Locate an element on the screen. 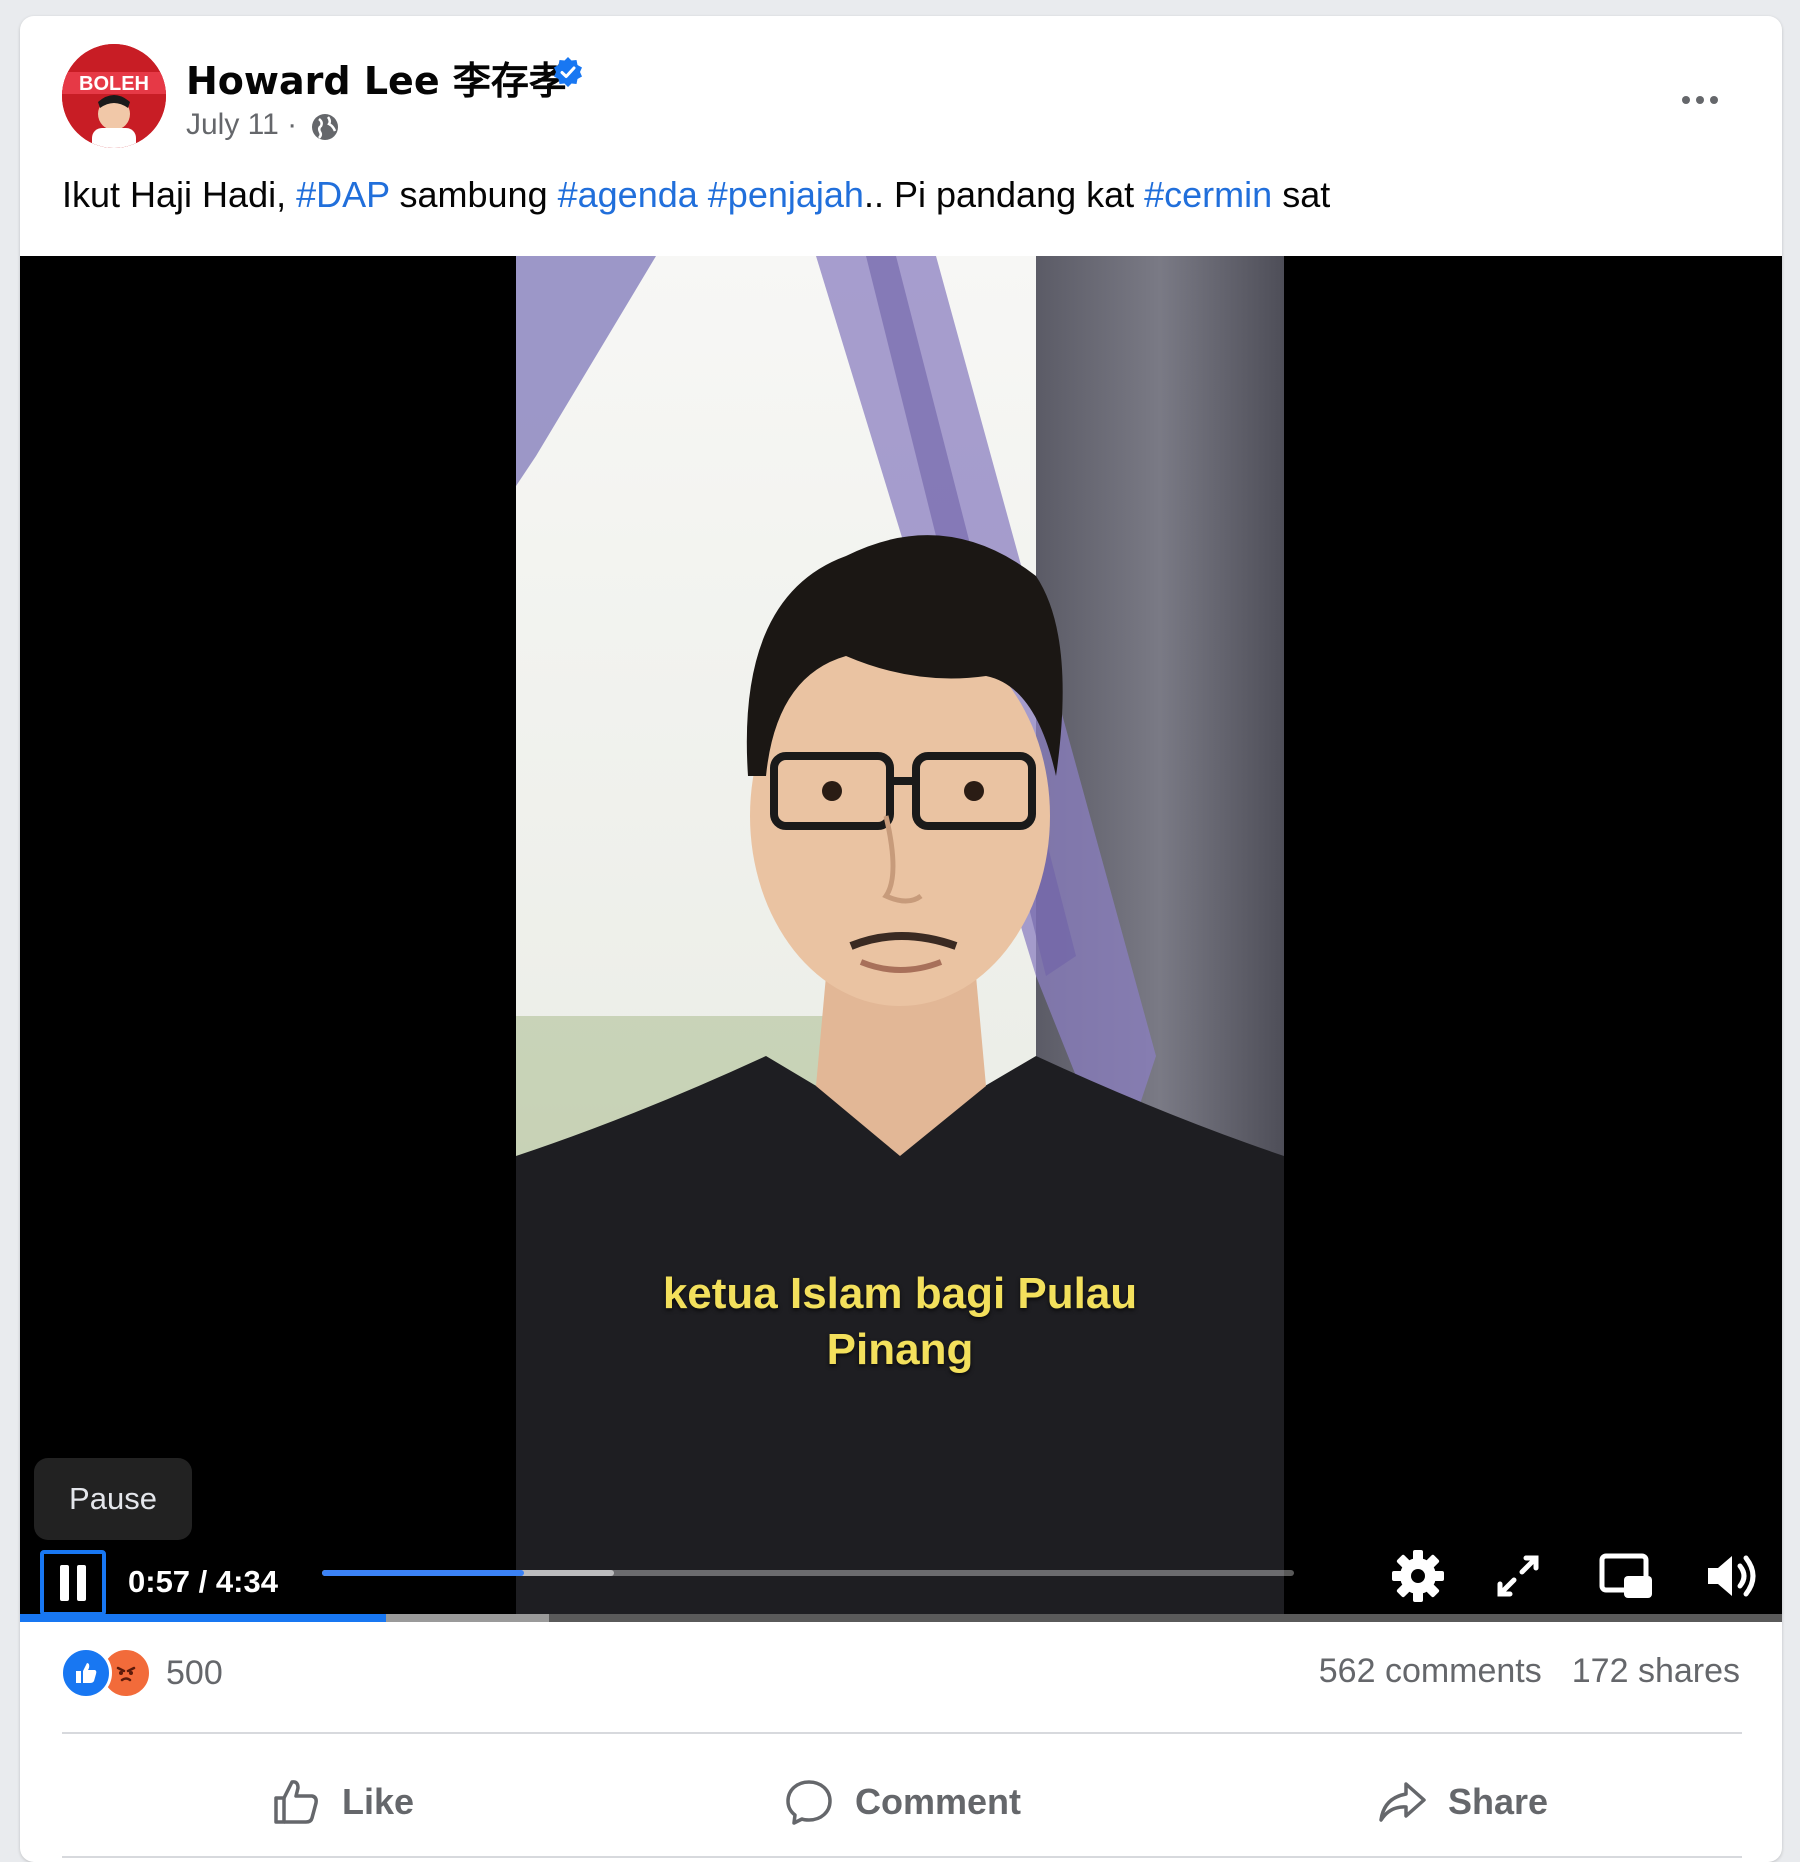  hashtag-penjajah: #penjajah is located at coordinates (786, 194).